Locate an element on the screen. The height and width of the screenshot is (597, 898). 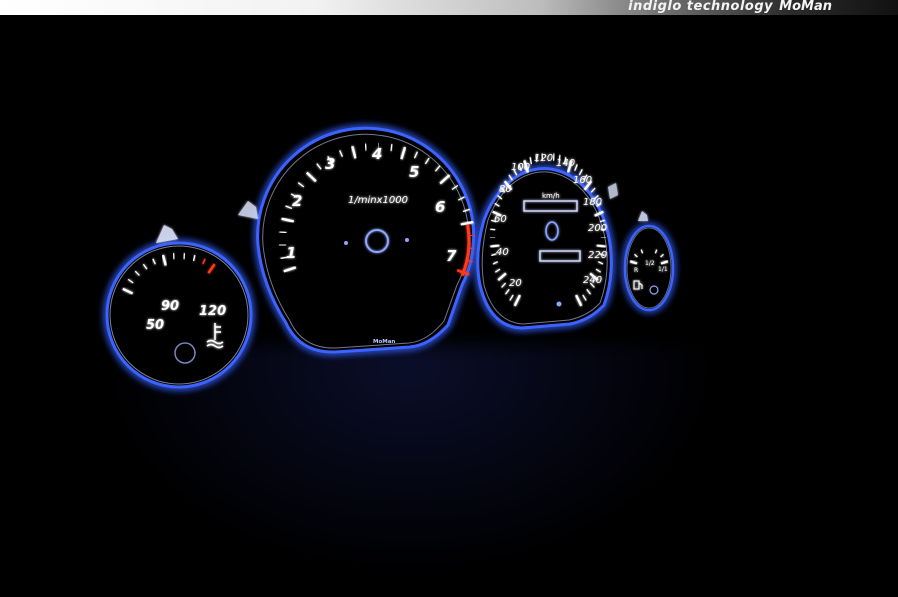
tachometer-label-3: 3 is located at coordinates (330, 164).